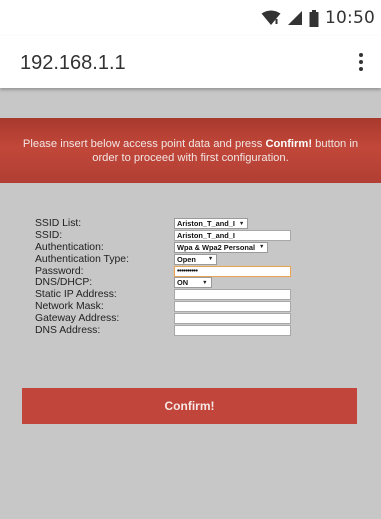 This screenshot has width=381, height=519. Describe the element at coordinates (69, 247) in the screenshot. I see `authentication-label: Authentication:` at that location.